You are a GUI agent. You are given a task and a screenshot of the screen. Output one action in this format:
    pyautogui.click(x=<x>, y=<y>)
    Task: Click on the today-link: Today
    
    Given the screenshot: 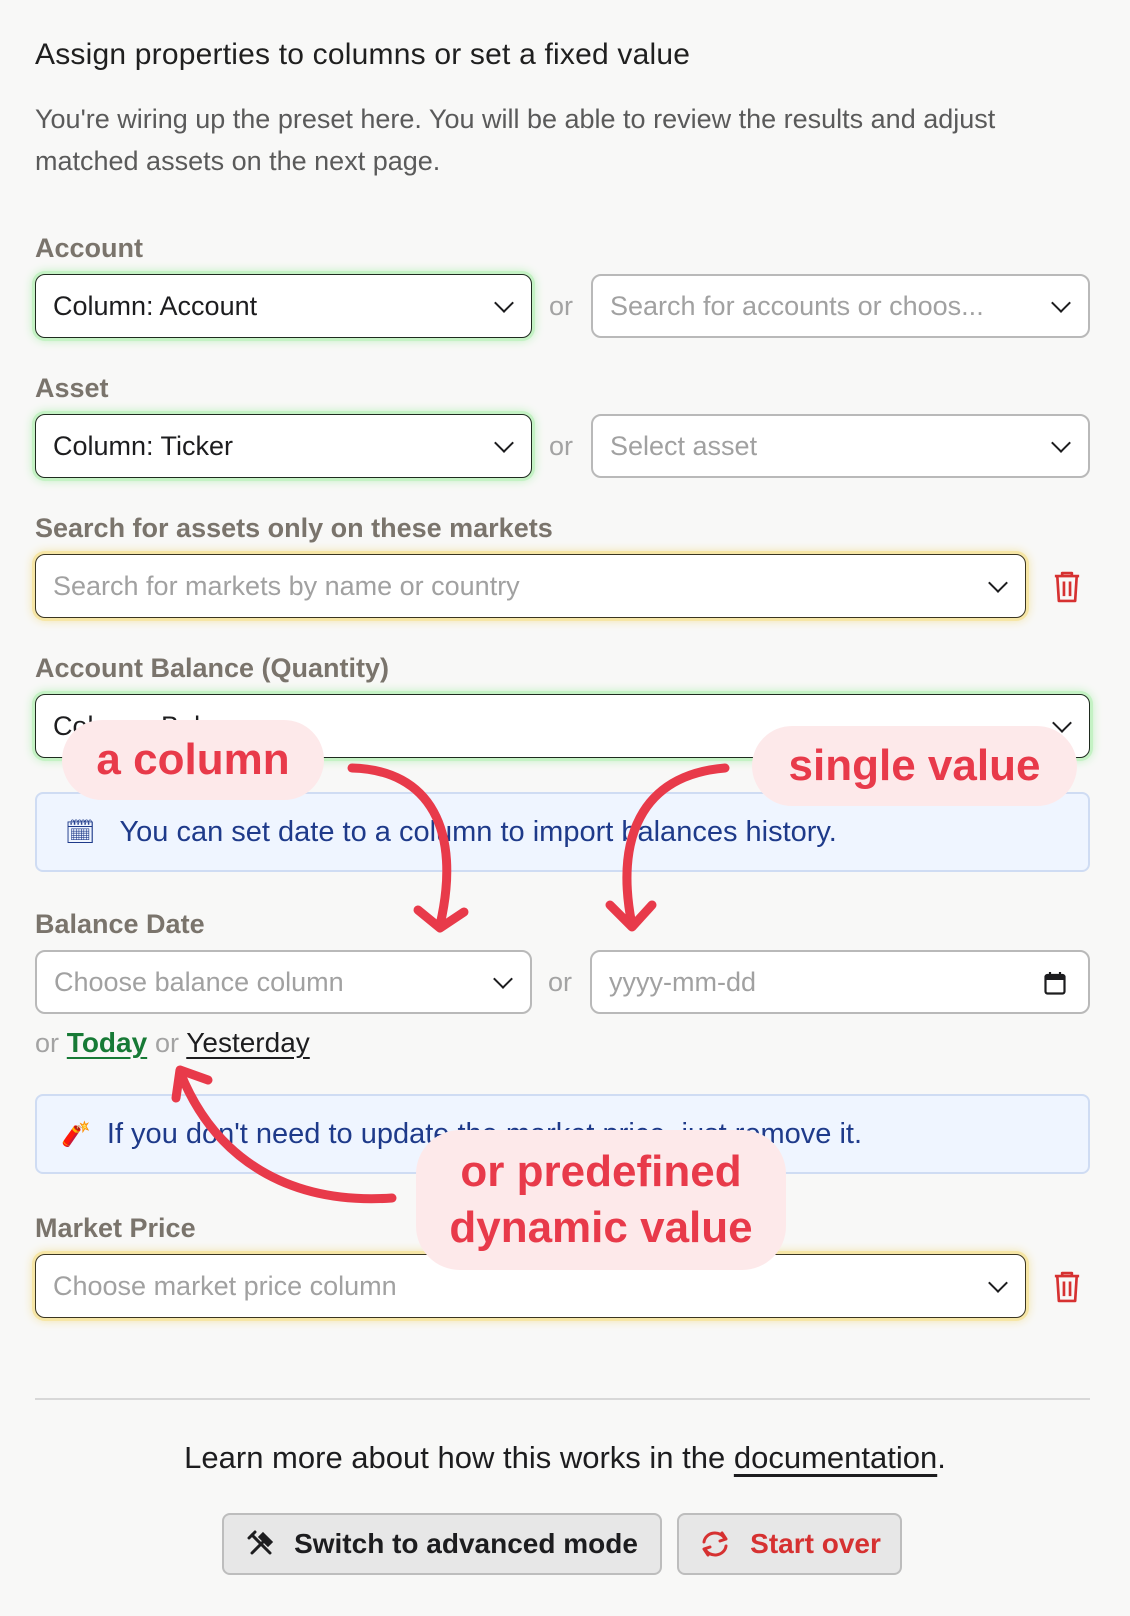 What is the action you would take?
    pyautogui.click(x=107, y=1042)
    